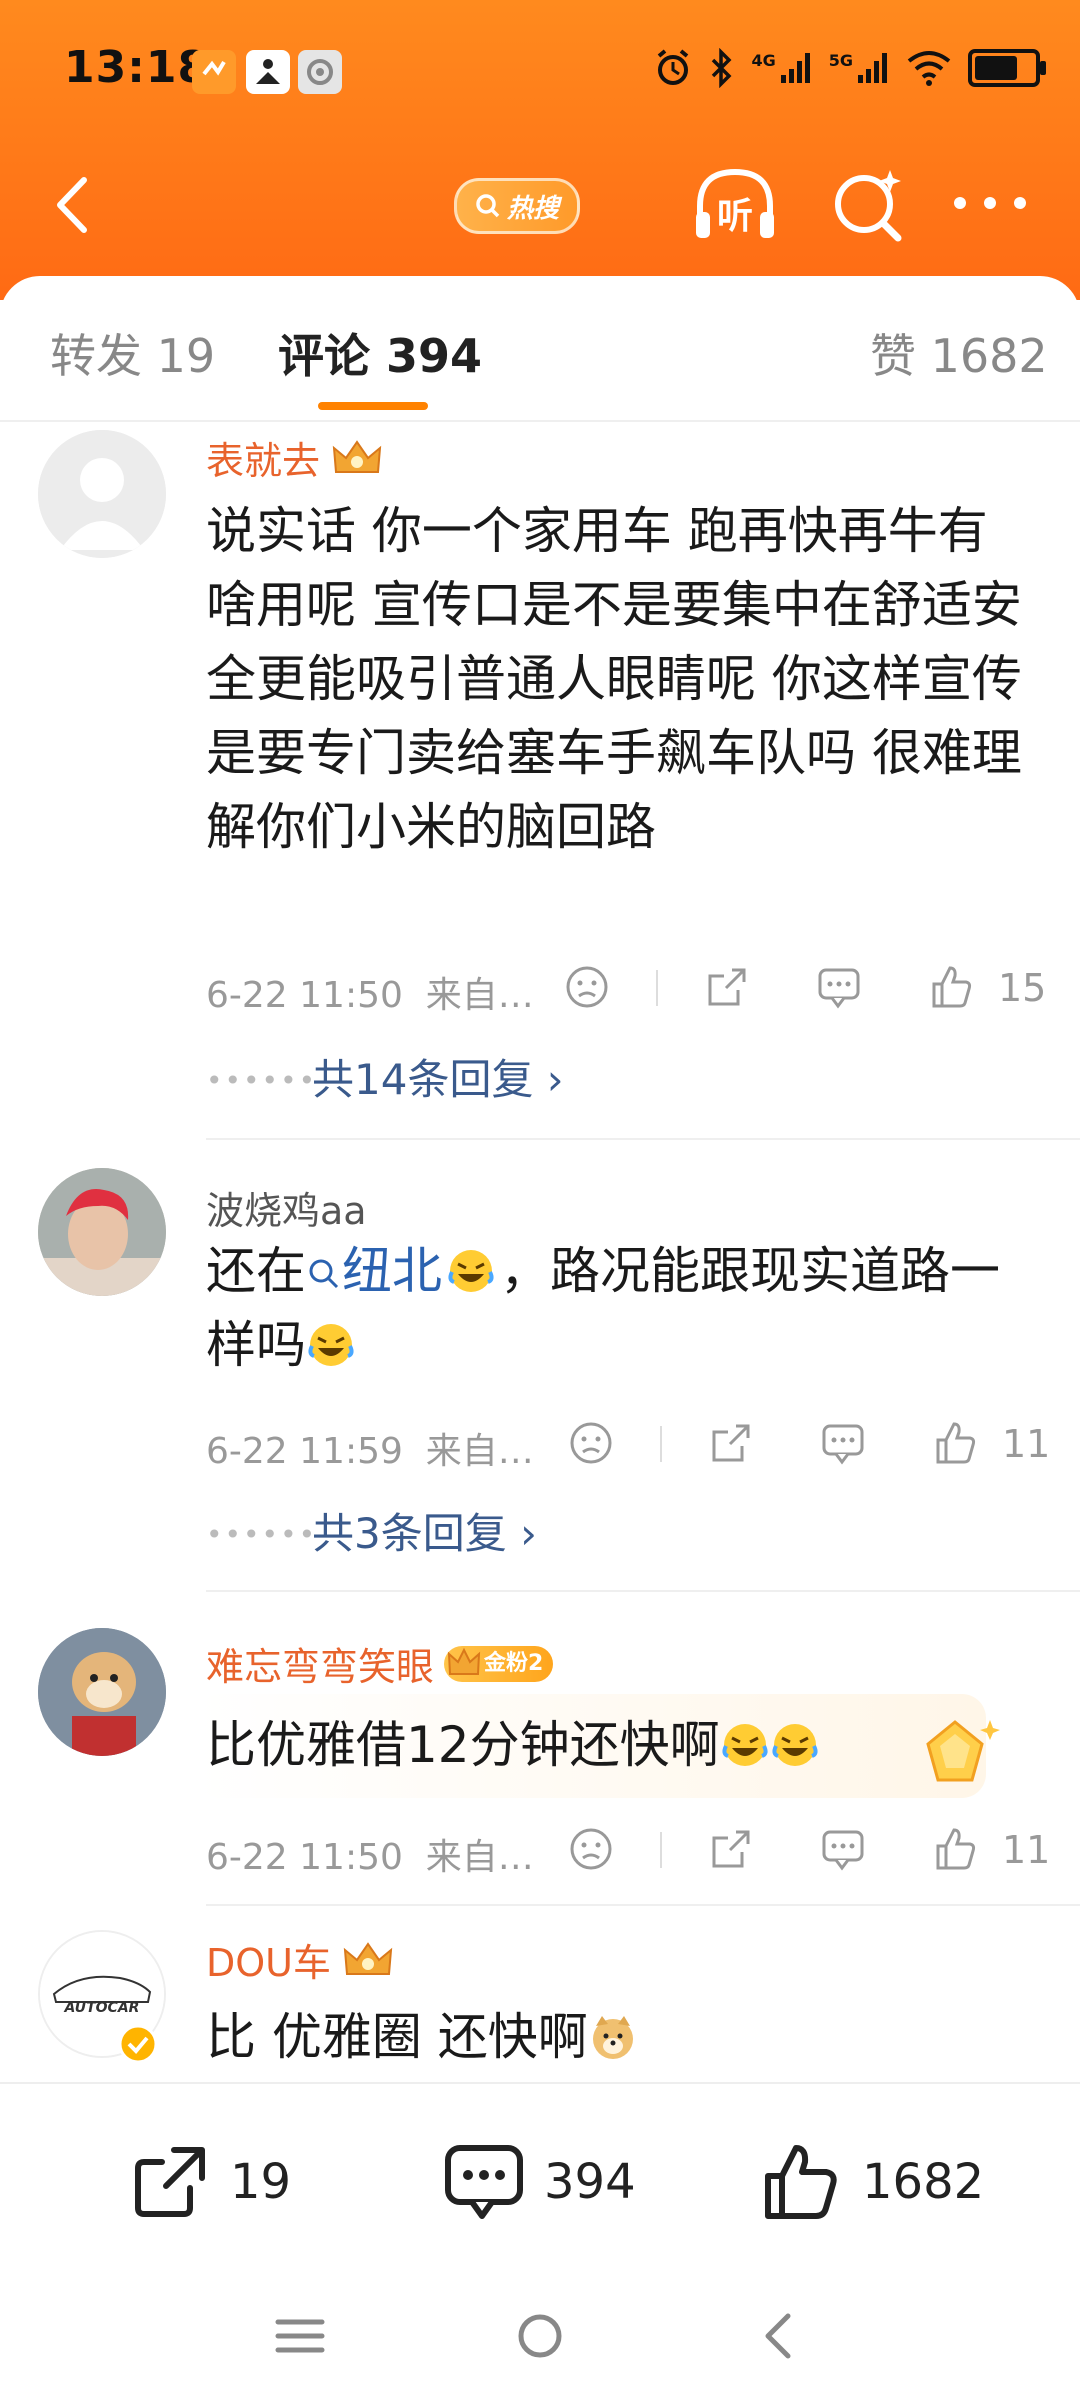  I want to click on post-tabs: 转发 19 评论 394 赞 1682, so click(540, 348).